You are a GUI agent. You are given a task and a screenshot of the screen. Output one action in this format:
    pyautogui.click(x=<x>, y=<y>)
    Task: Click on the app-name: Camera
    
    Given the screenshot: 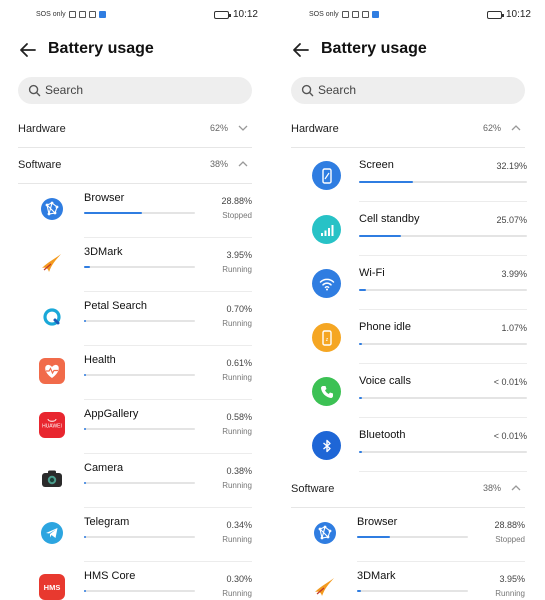 What is the action you would take?
    pyautogui.click(x=104, y=468)
    